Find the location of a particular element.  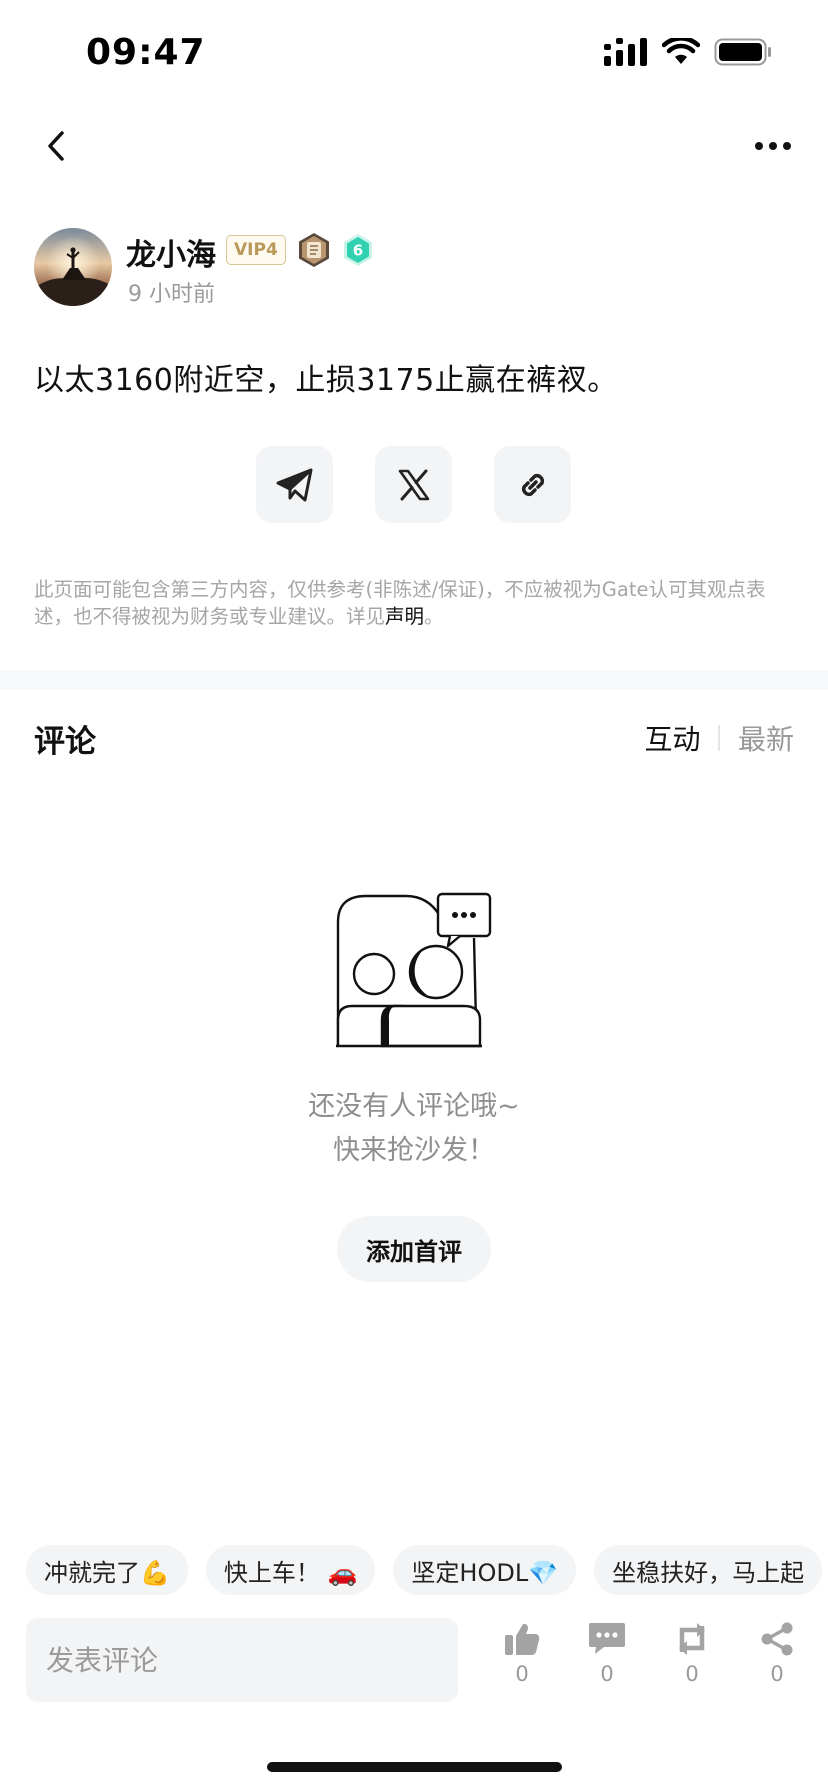

battery-icon is located at coordinates (742, 52).